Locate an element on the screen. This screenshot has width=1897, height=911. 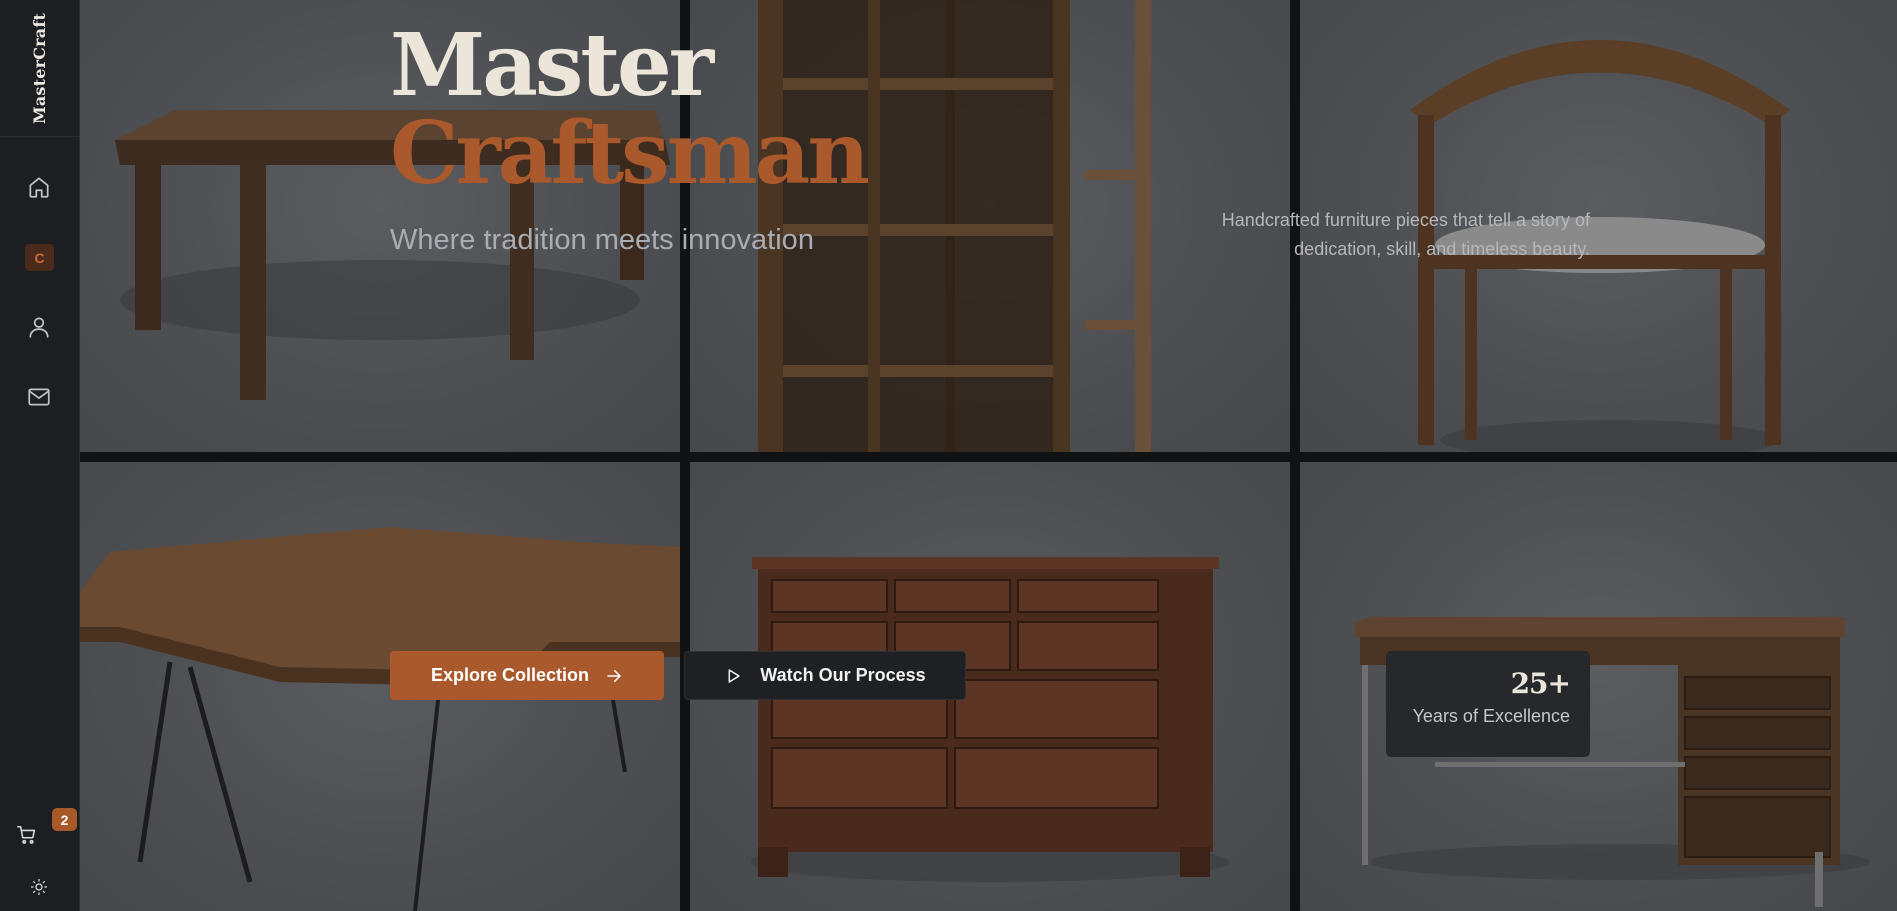
watch-process-label: Watch Our Process is located at coordinates (843, 675).